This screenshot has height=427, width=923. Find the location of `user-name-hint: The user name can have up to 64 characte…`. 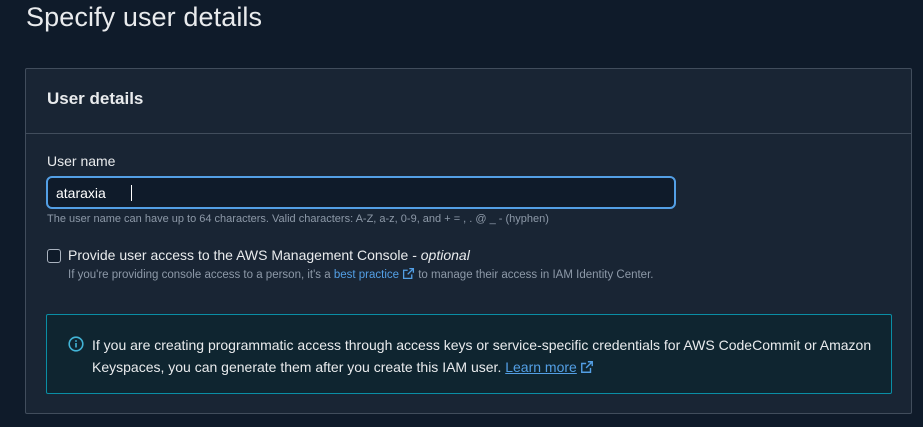

user-name-hint: The user name can have up to 64 characte… is located at coordinates (298, 219).